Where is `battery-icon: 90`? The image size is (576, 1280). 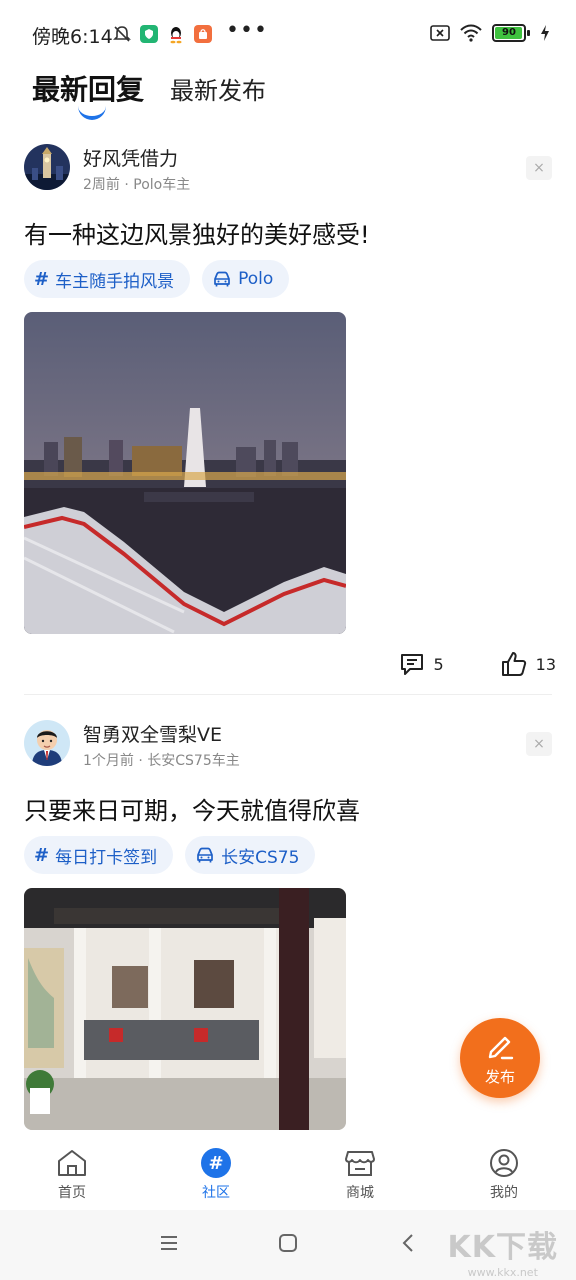
battery-icon: 90 is located at coordinates (511, 33).